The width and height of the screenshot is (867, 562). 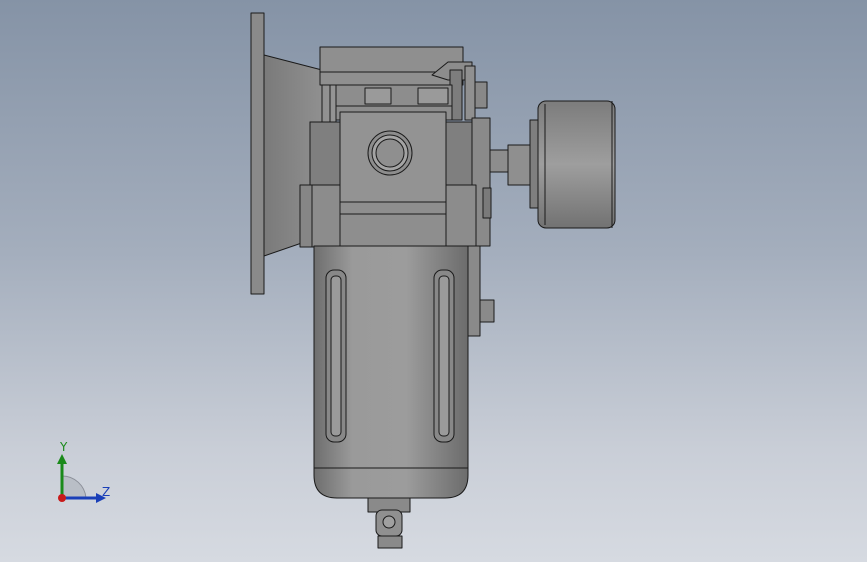 What do you see at coordinates (500, 161) in the screenshot?
I see `gauge-stem` at bounding box center [500, 161].